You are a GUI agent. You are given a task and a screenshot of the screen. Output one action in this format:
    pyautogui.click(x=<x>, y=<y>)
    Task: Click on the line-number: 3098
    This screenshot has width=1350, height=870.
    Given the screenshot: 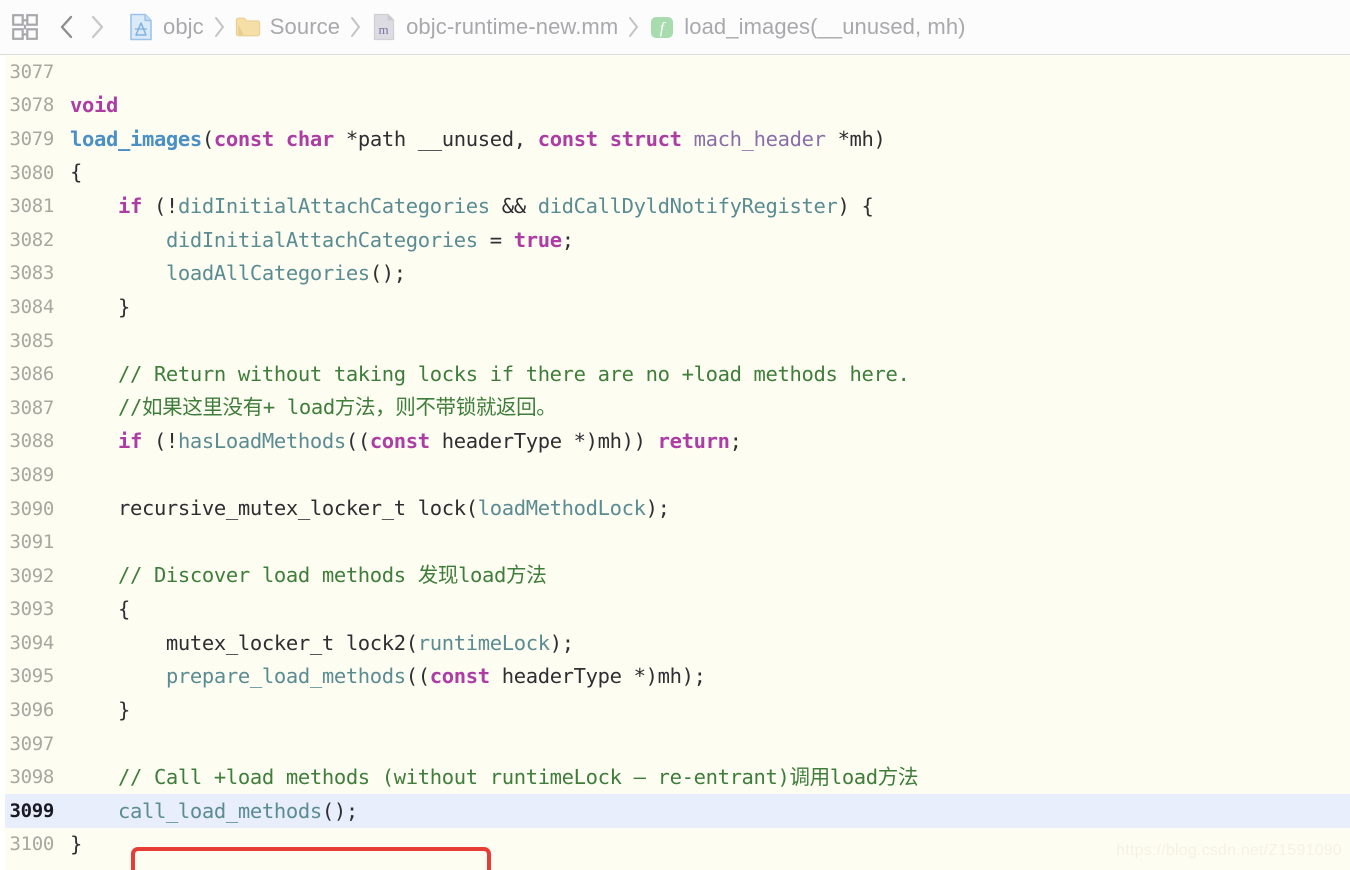 What is the action you would take?
    pyautogui.click(x=31, y=777)
    